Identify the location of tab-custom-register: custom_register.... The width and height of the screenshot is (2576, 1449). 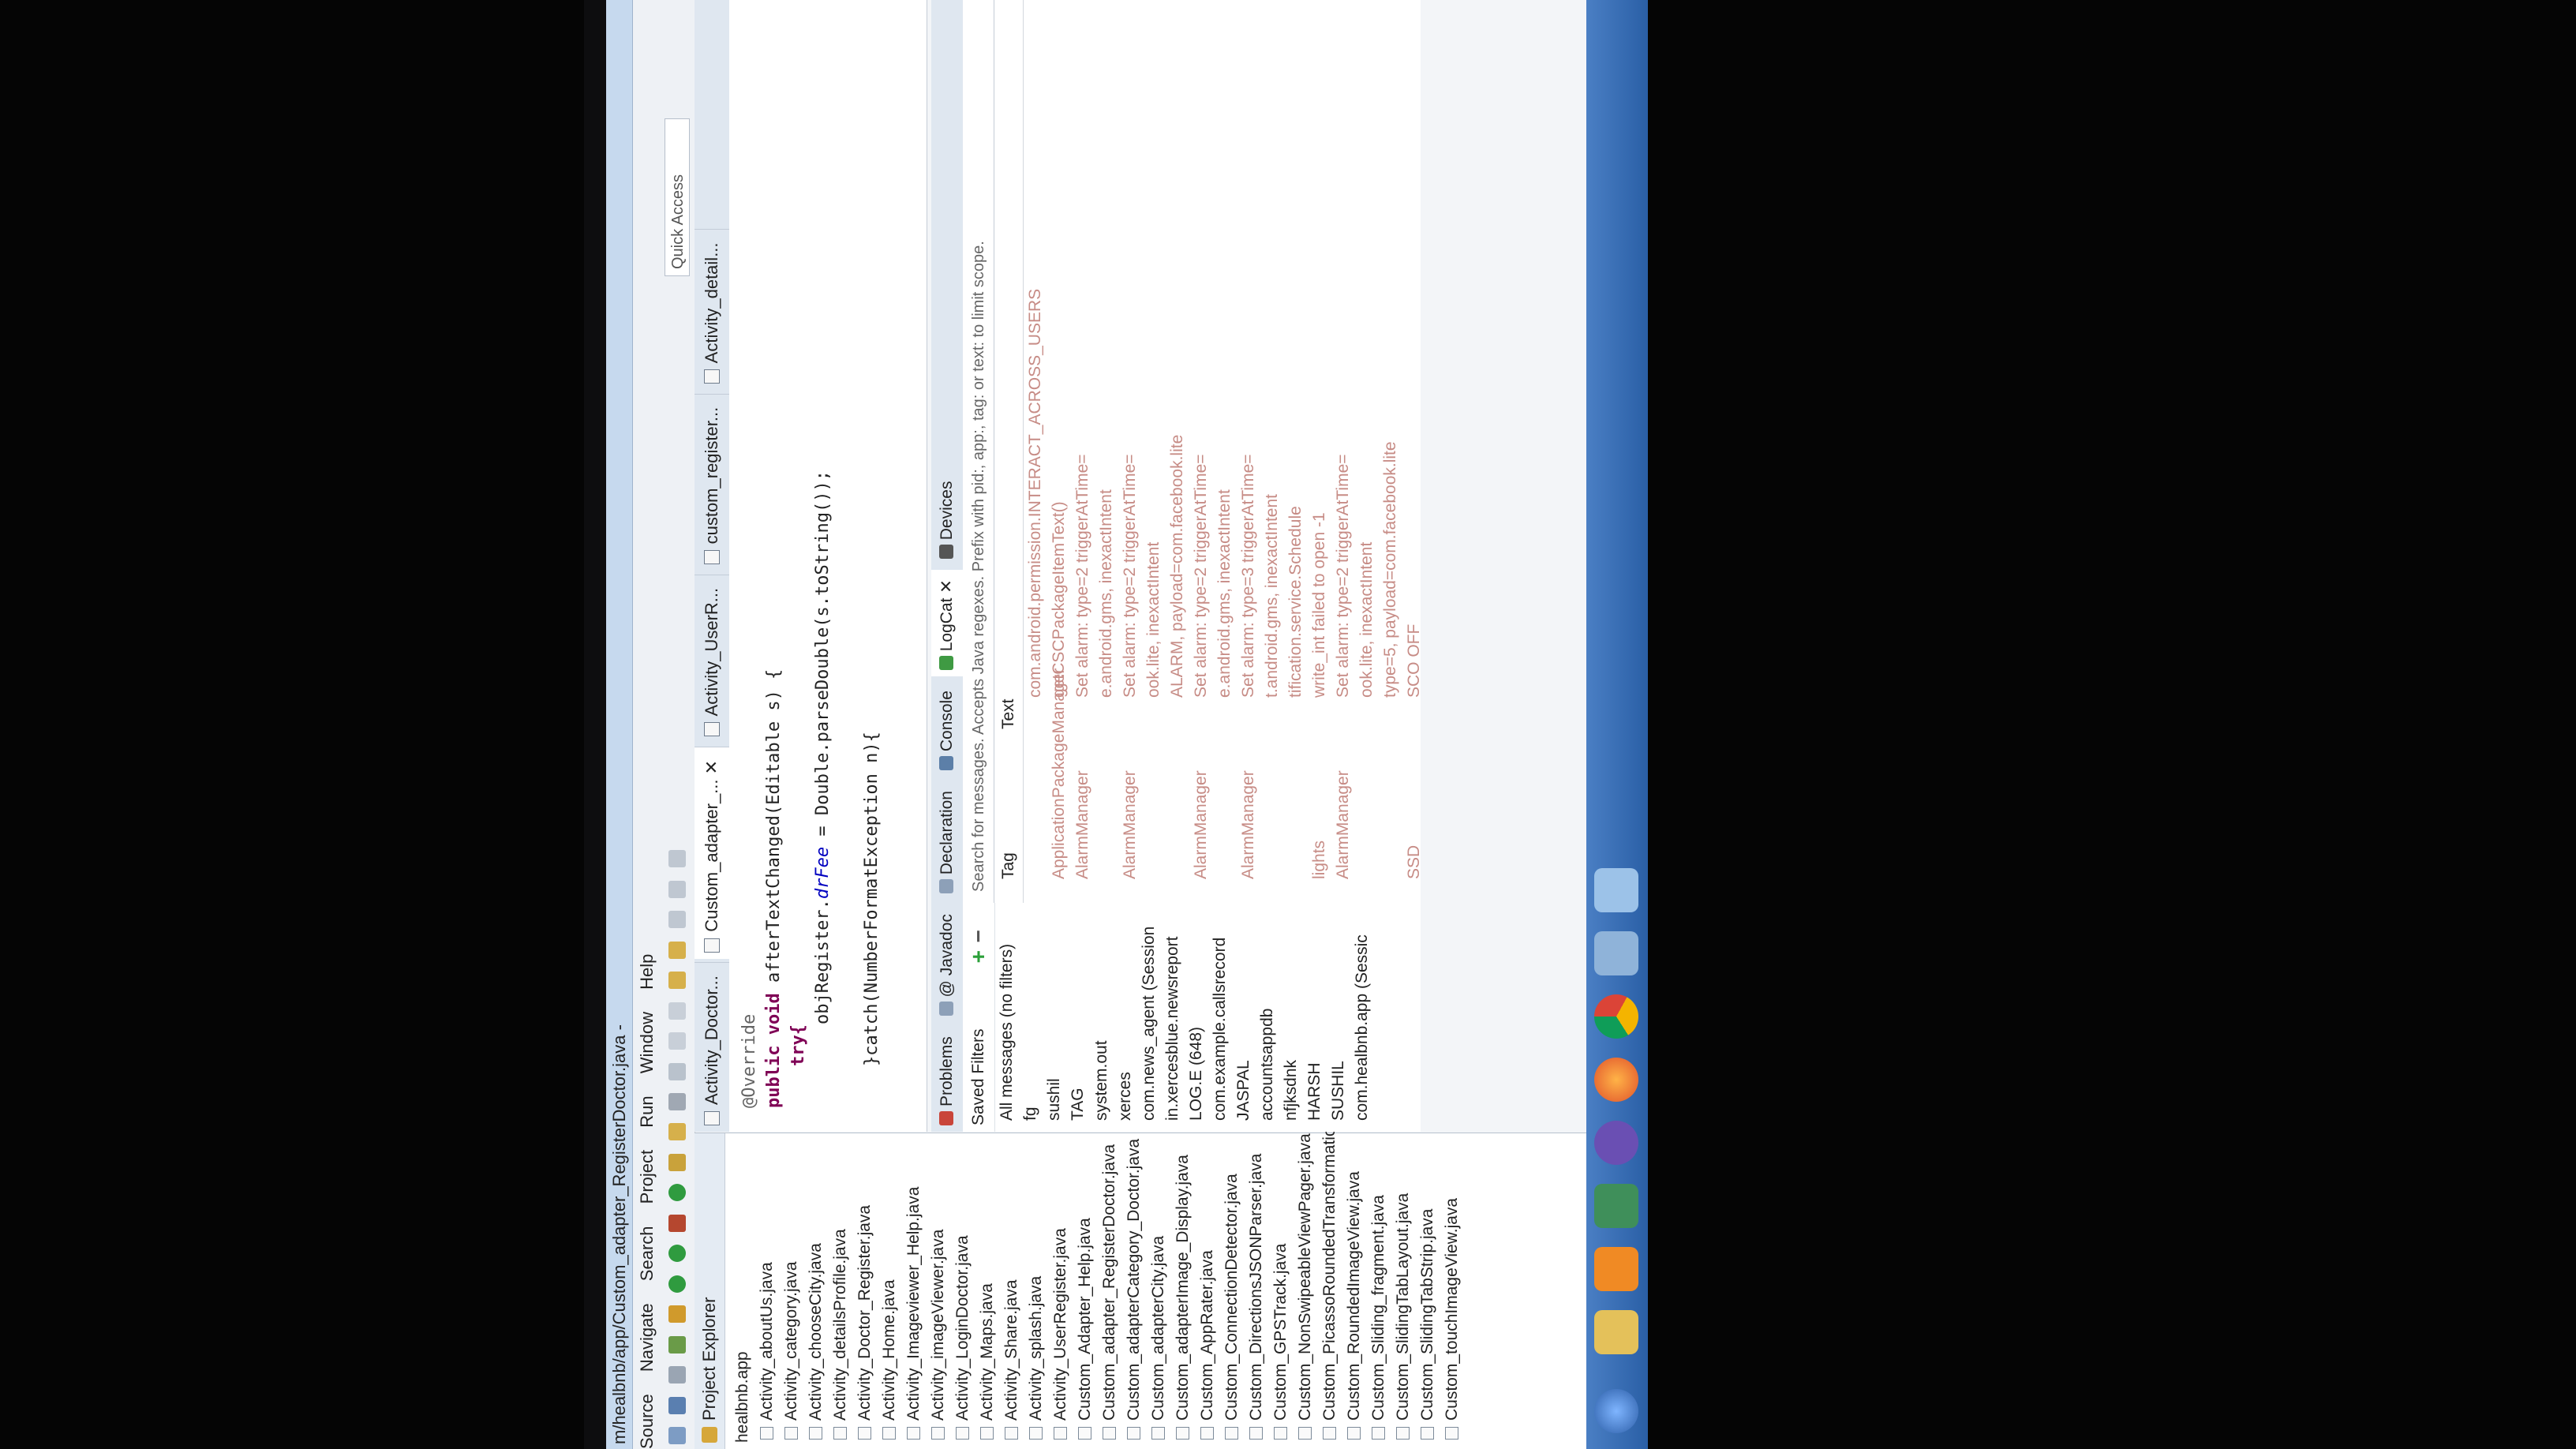
(712, 482).